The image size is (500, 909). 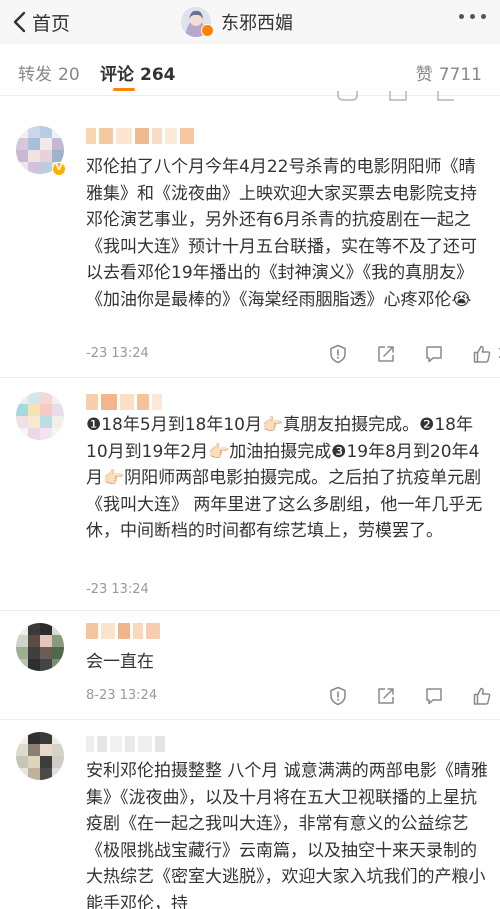 I want to click on back-button: 首页, so click(x=41, y=22).